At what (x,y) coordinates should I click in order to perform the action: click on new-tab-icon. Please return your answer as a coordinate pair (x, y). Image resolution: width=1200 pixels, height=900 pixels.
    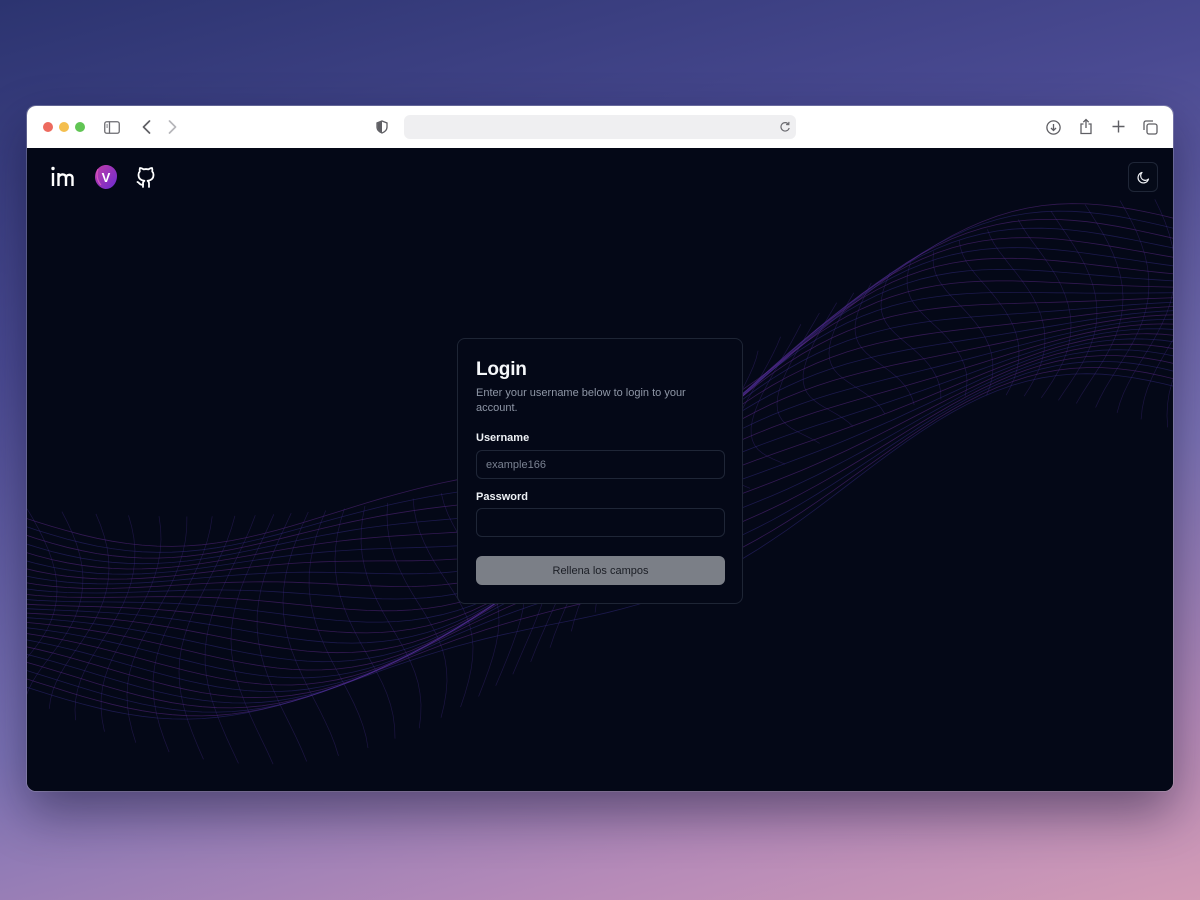
    Looking at the image, I should click on (1118, 126).